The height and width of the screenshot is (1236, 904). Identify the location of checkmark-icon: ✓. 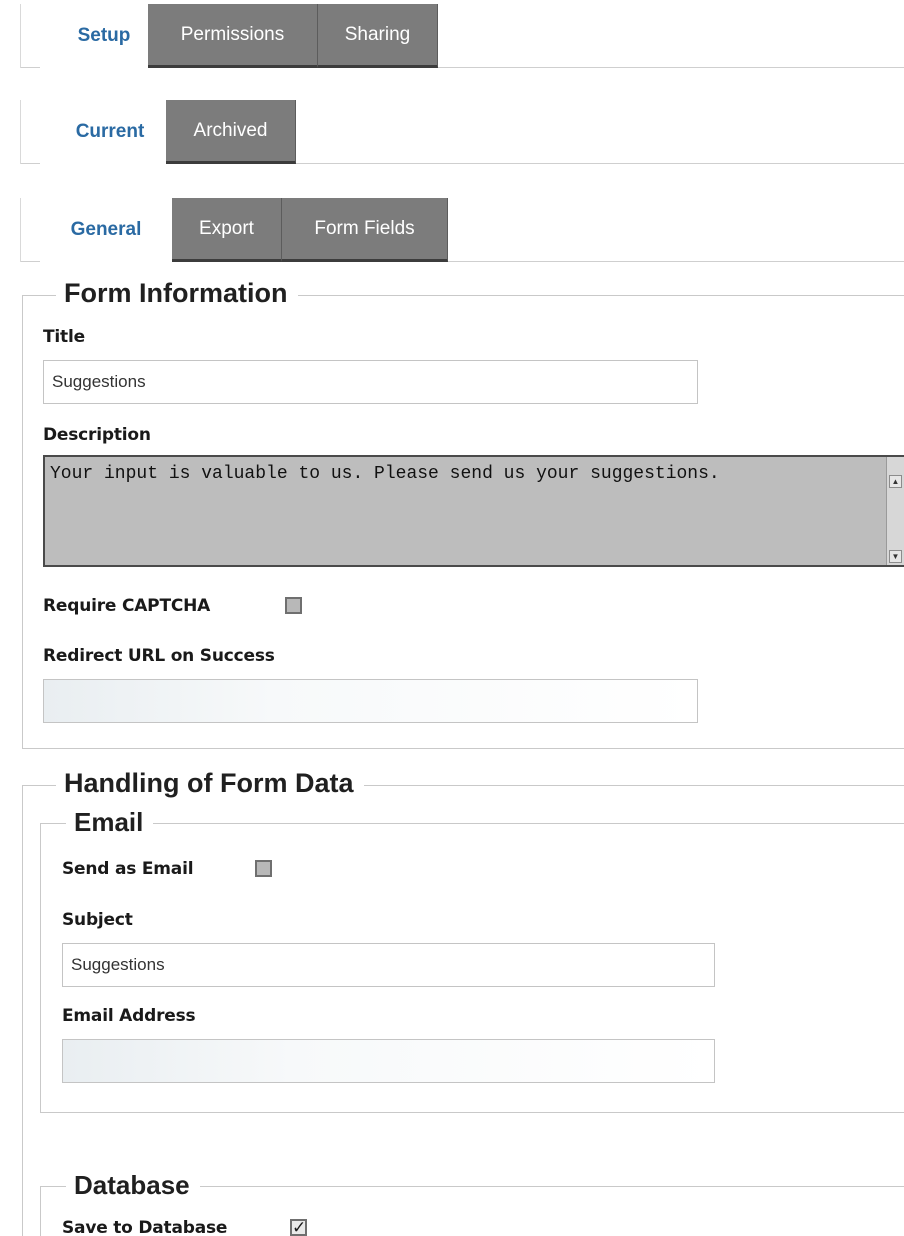
(299, 1227).